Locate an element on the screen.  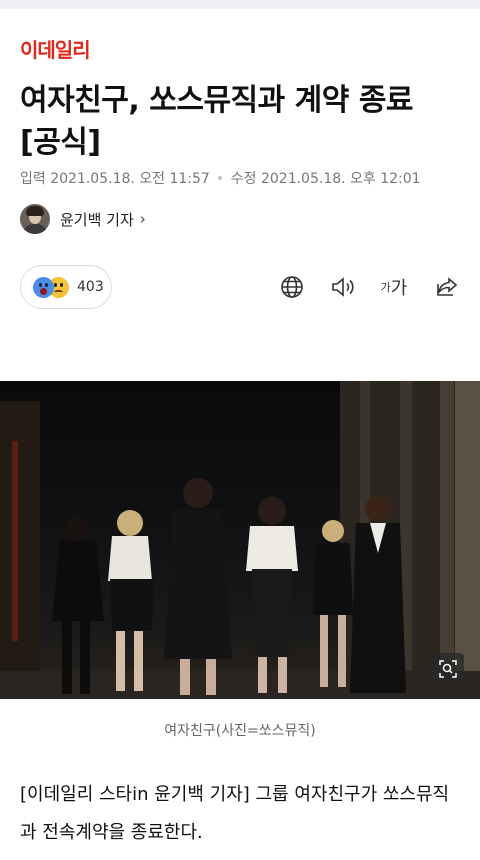
globe-icon is located at coordinates (292, 287).